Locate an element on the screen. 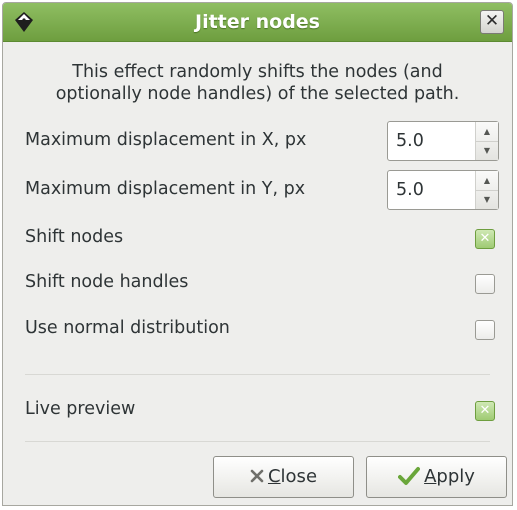 The height and width of the screenshot is (510, 517). shift-node-handles-checkbox is located at coordinates (485, 284).